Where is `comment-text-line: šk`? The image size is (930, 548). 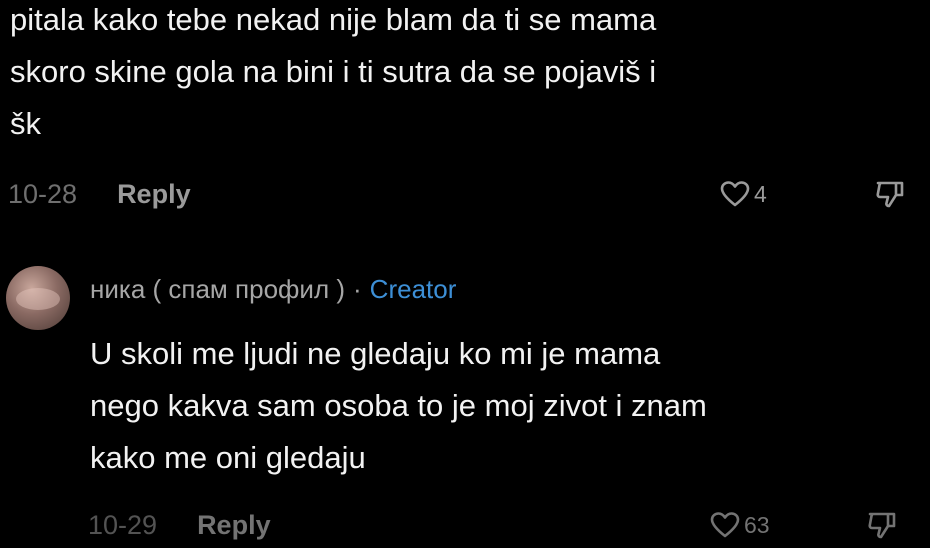
comment-text-line: šk is located at coordinates (25, 123).